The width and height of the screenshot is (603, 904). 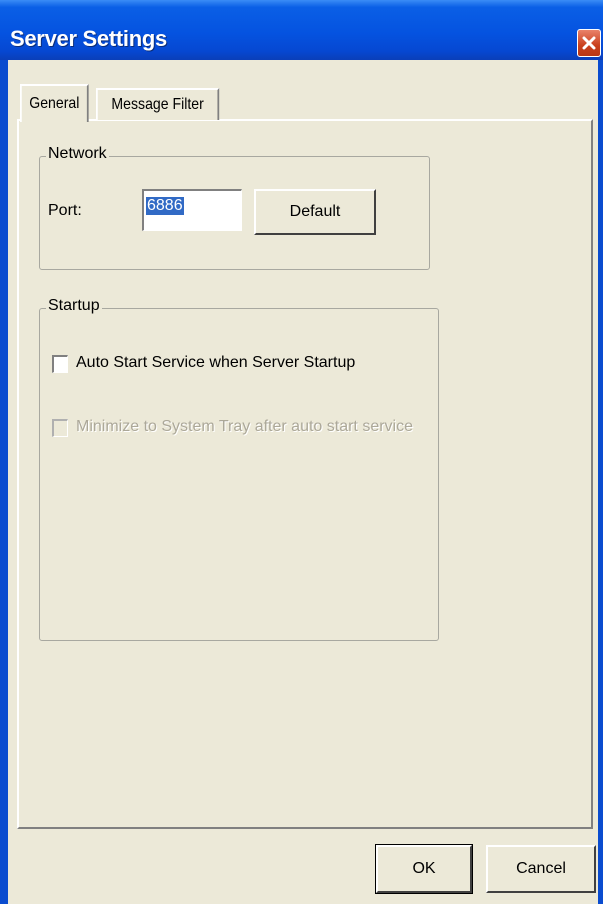 I want to click on port-input: 6886, so click(x=192, y=210).